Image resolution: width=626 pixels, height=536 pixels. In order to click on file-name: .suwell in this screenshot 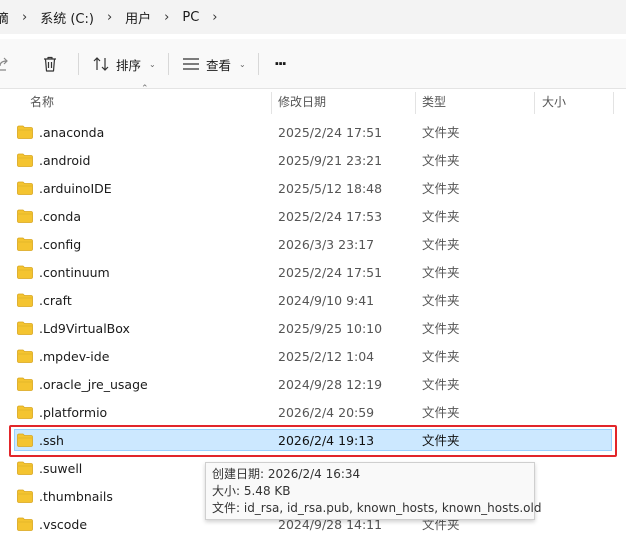, I will do `click(61, 468)`.